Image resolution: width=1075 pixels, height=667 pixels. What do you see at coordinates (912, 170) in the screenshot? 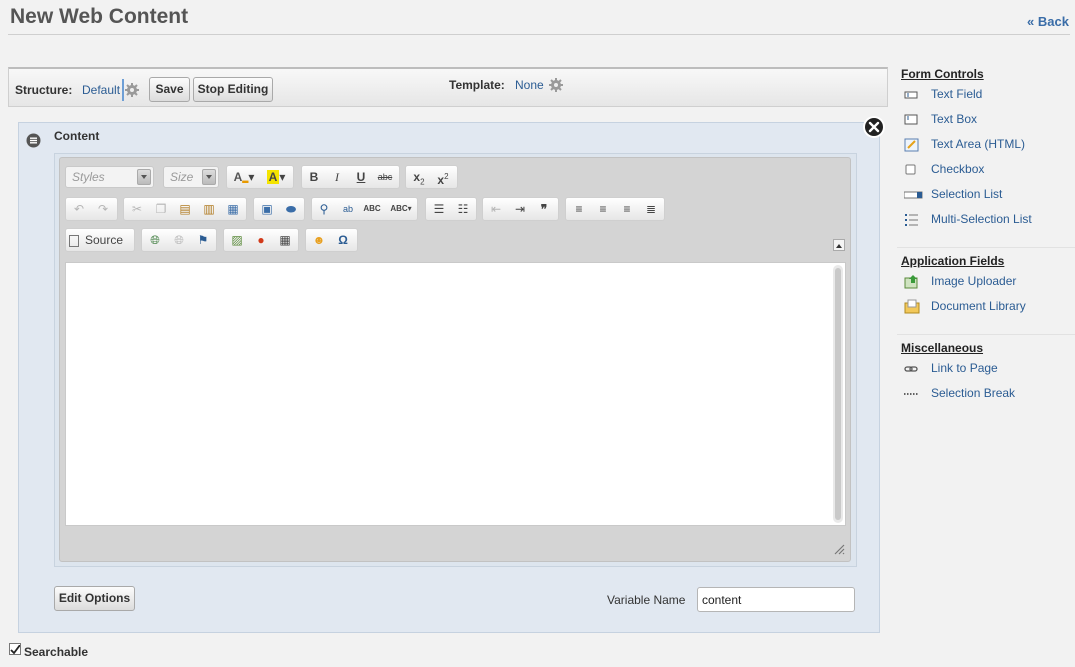
I see `checkbox-icon` at bounding box center [912, 170].